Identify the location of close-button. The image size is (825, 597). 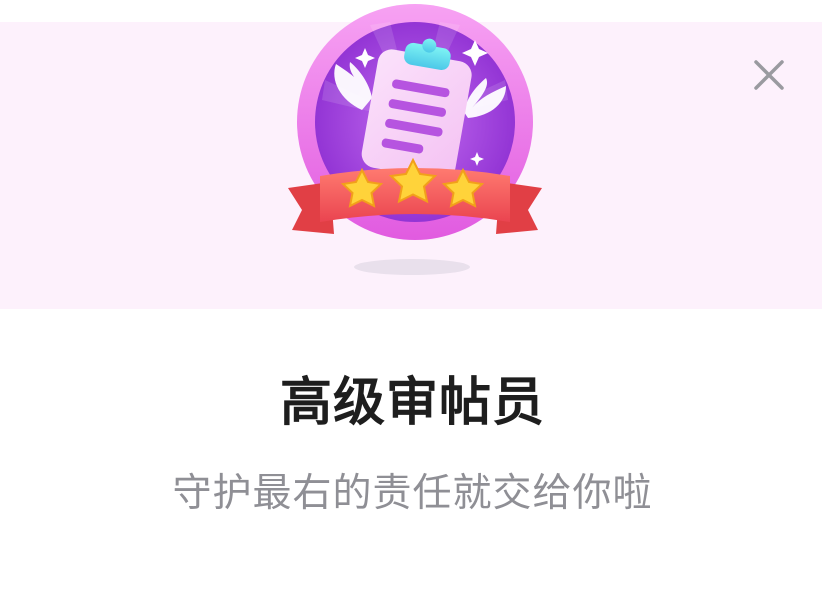
(769, 77).